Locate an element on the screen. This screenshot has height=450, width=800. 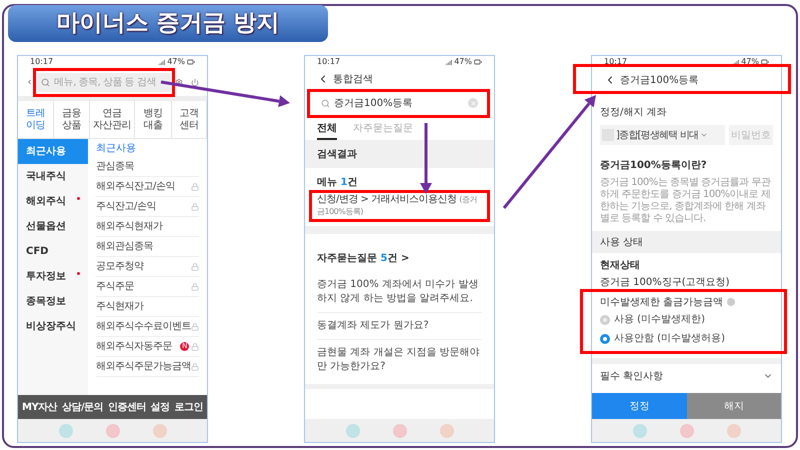
menu-item: 해외관심종목 is located at coordinates (147, 247).